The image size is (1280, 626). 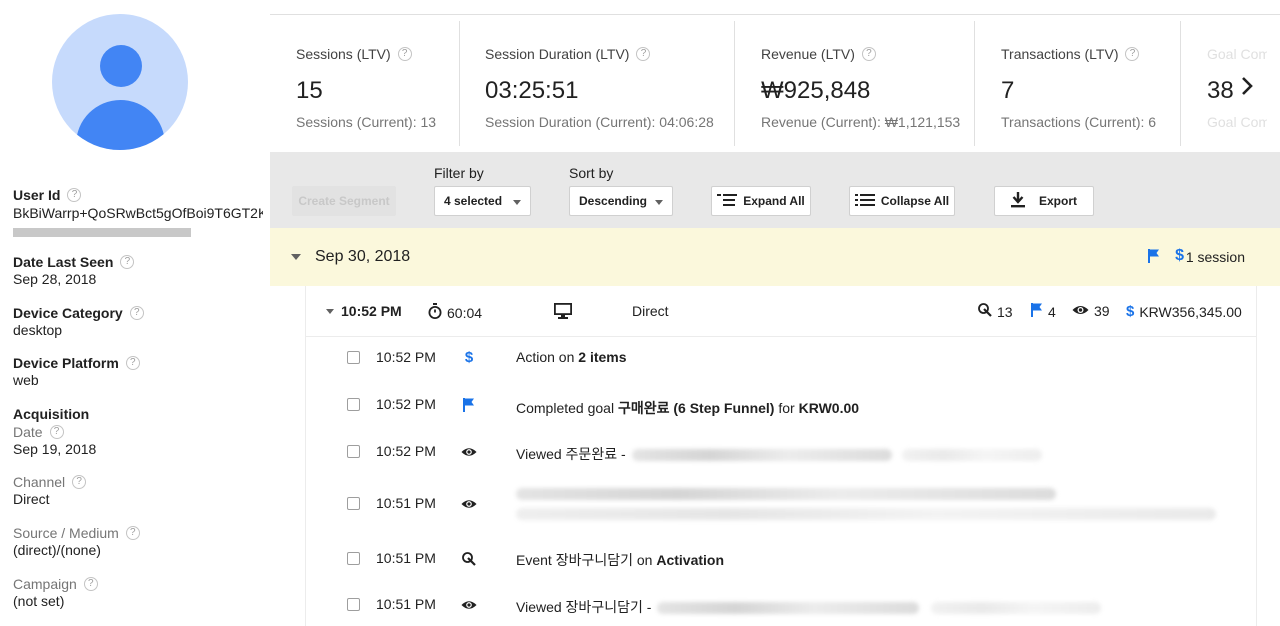 What do you see at coordinates (808, 54) in the screenshot?
I see `metric-title-text: Revenue (LTV)` at bounding box center [808, 54].